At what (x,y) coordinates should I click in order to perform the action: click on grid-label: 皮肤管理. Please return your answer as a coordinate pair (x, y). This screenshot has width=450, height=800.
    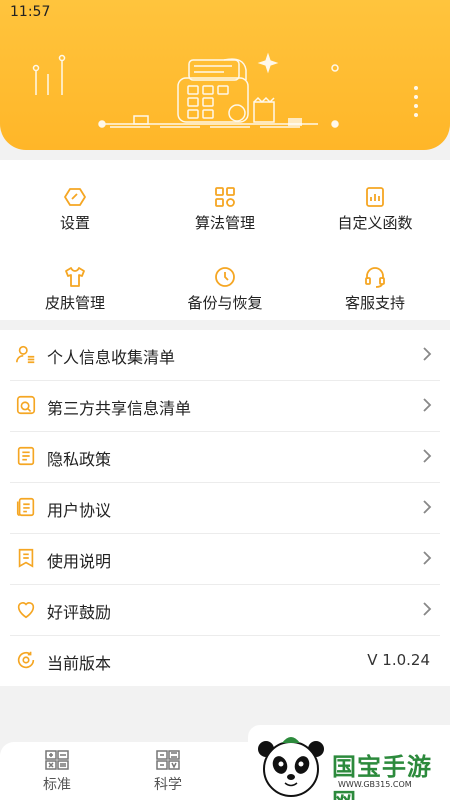
    Looking at the image, I should click on (74, 303).